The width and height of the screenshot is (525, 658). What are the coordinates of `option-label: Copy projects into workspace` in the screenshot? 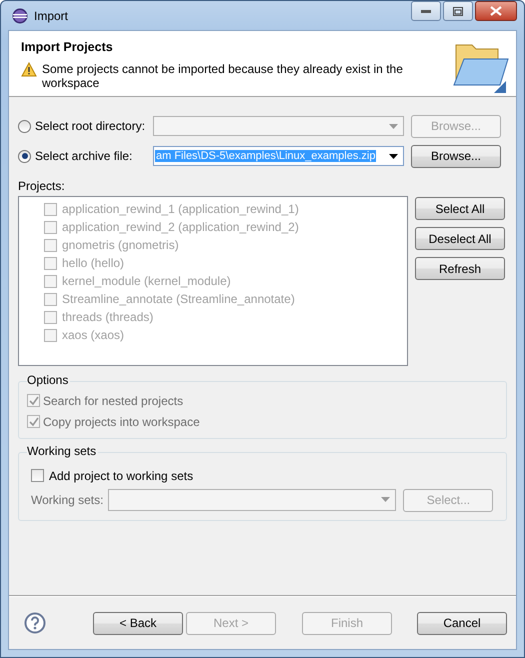 It's located at (121, 421).